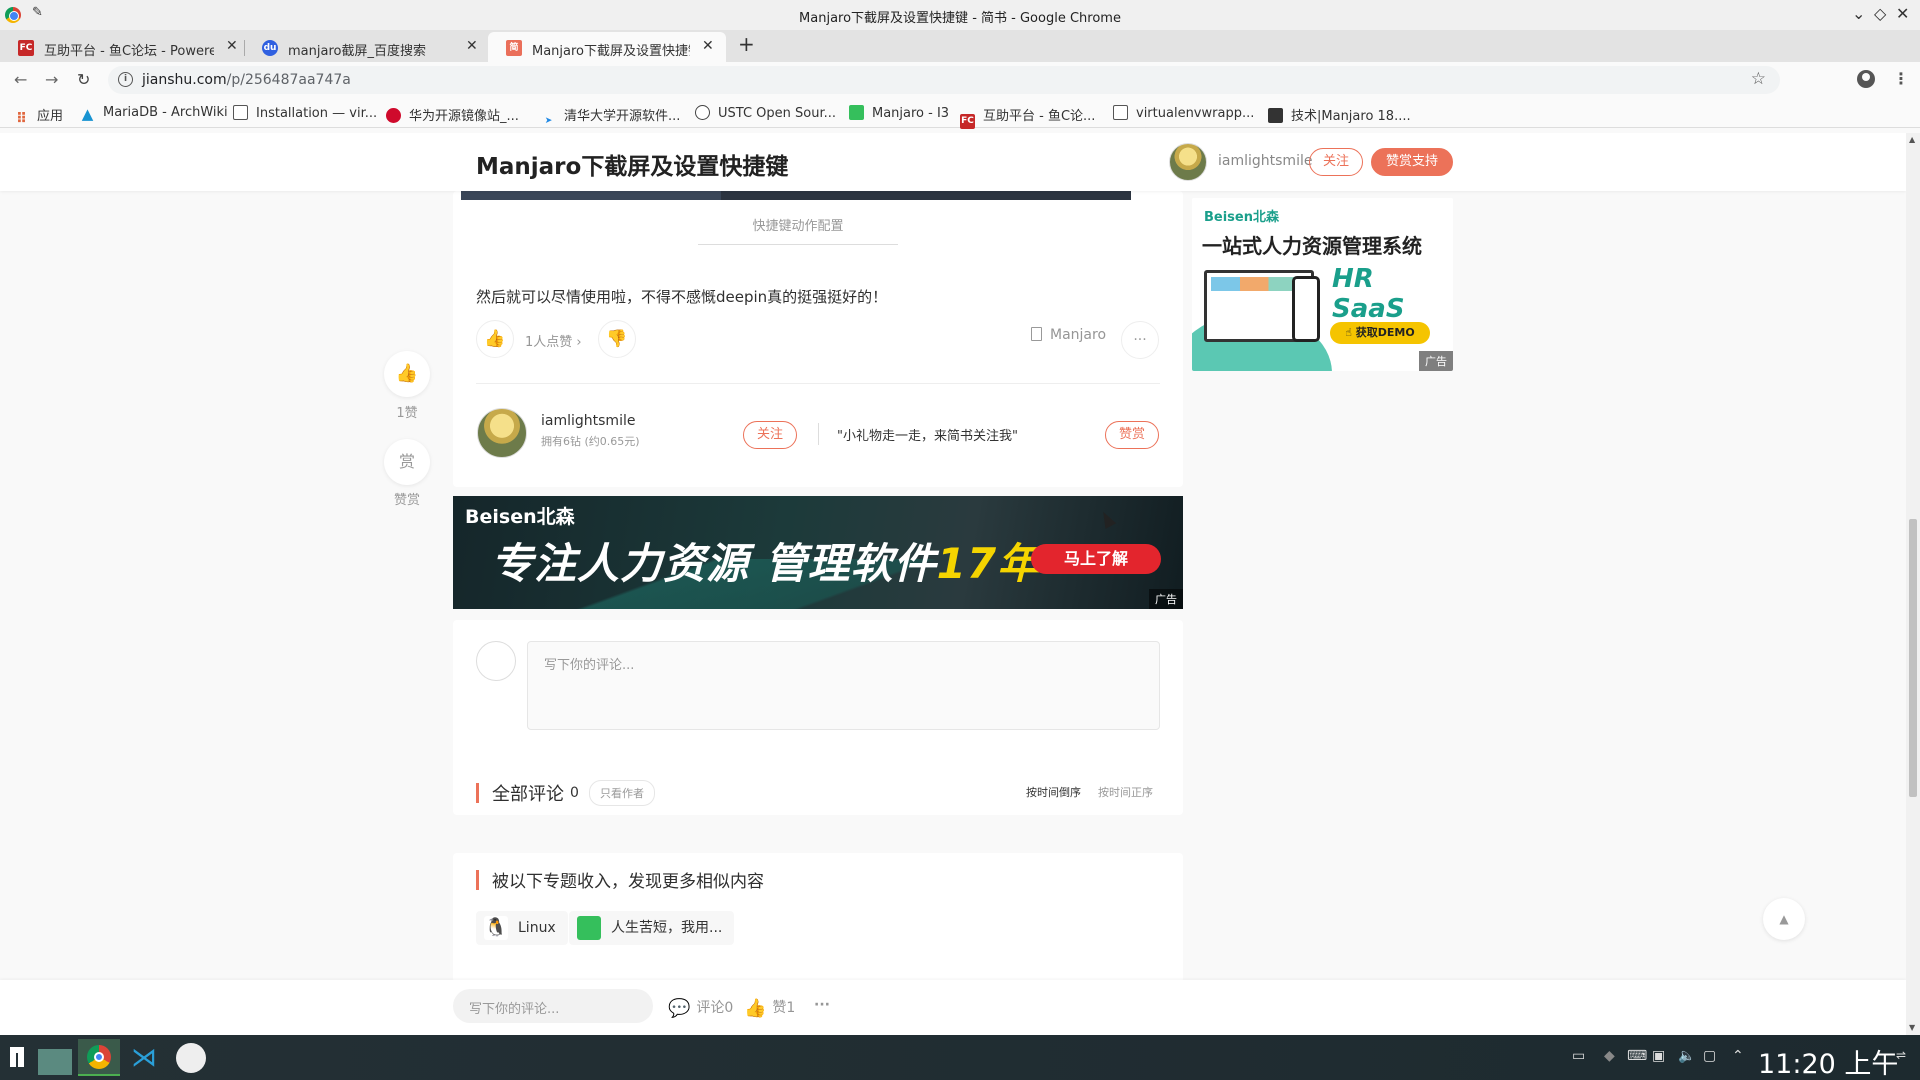 The image size is (1920, 1080). I want to click on minimize-icon: ⌄, so click(1858, 13).